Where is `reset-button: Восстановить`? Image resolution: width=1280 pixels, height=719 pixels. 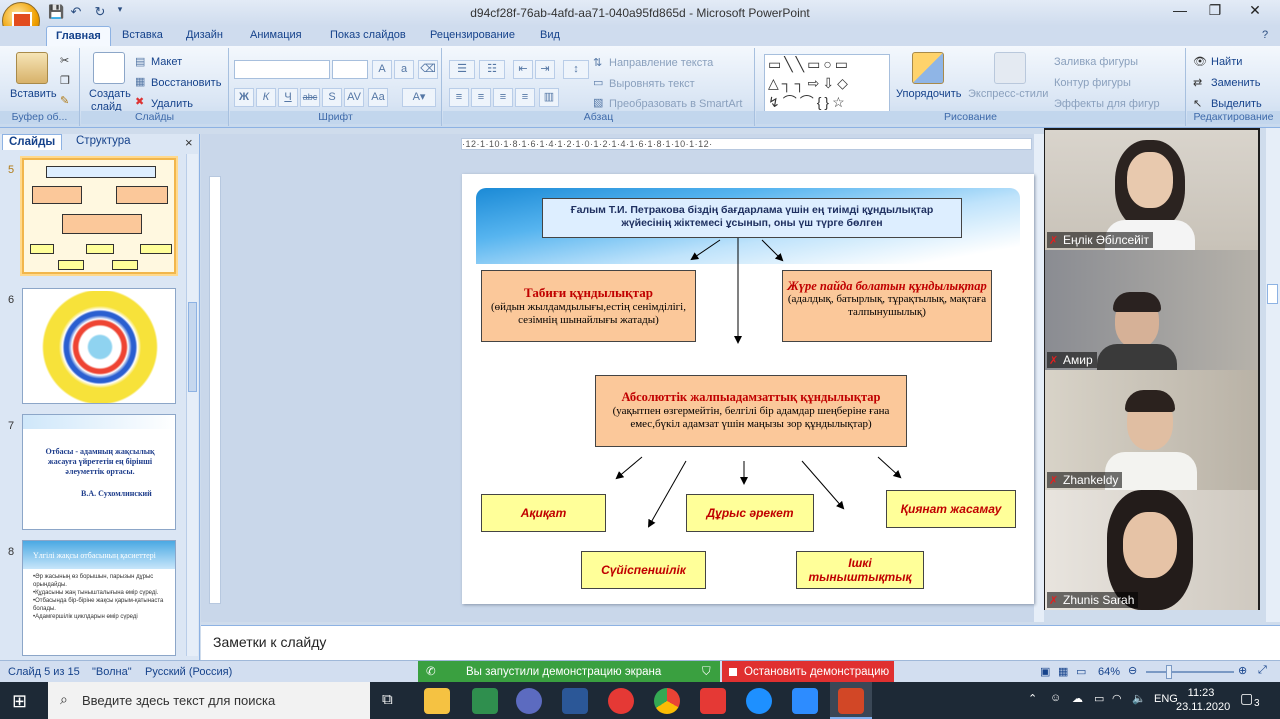 reset-button: Восстановить is located at coordinates (186, 83).